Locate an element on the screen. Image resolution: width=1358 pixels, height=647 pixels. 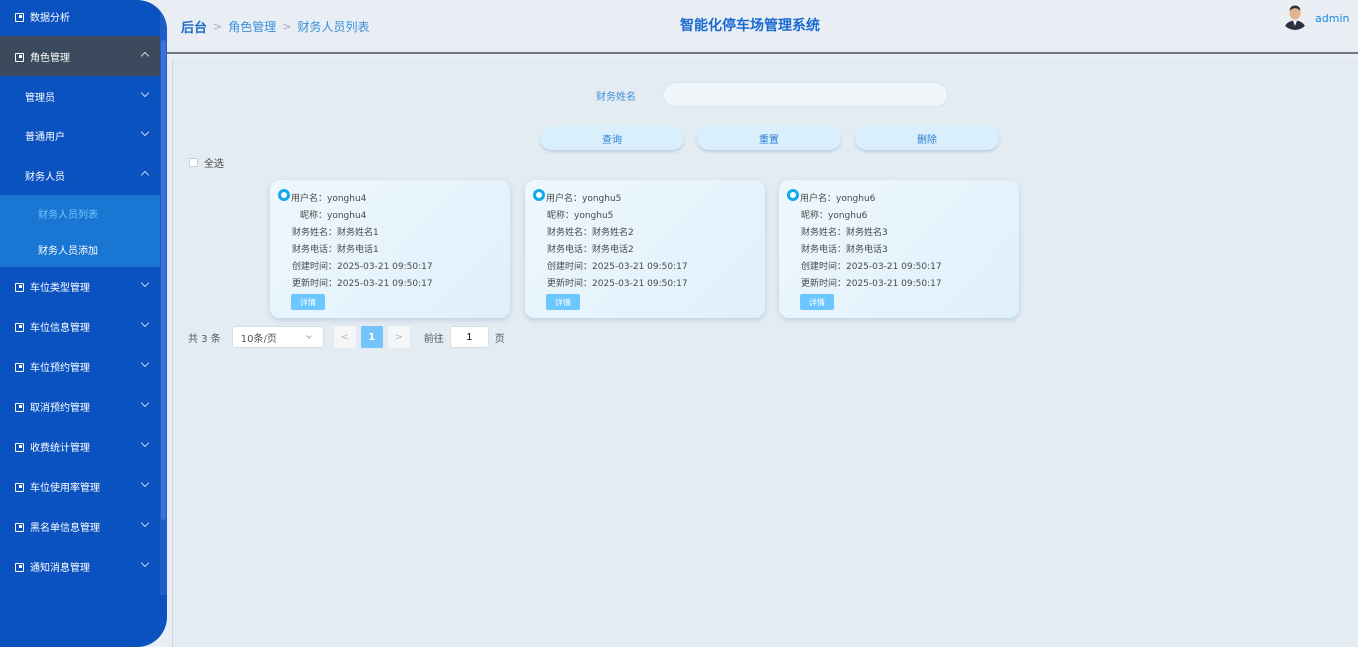
reset-button: 重置 is located at coordinates (769, 138).